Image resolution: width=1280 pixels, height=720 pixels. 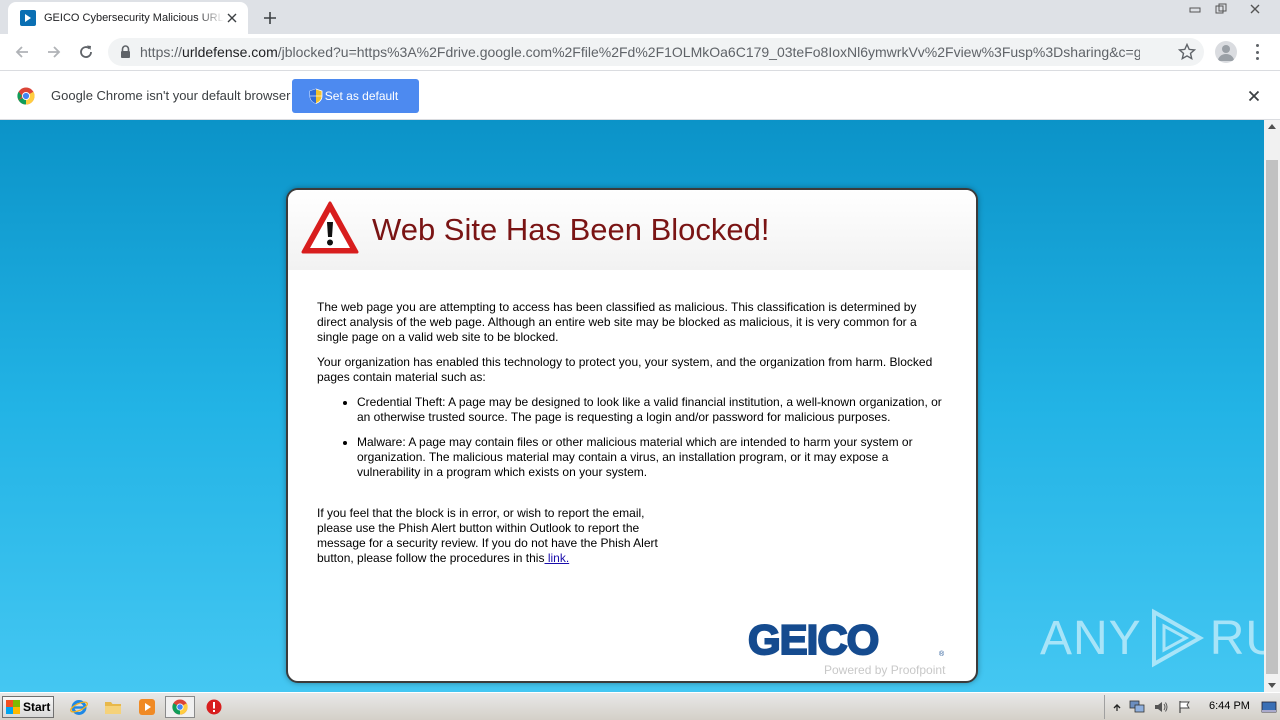 I want to click on taskbar-chrome-icon, so click(x=180, y=707).